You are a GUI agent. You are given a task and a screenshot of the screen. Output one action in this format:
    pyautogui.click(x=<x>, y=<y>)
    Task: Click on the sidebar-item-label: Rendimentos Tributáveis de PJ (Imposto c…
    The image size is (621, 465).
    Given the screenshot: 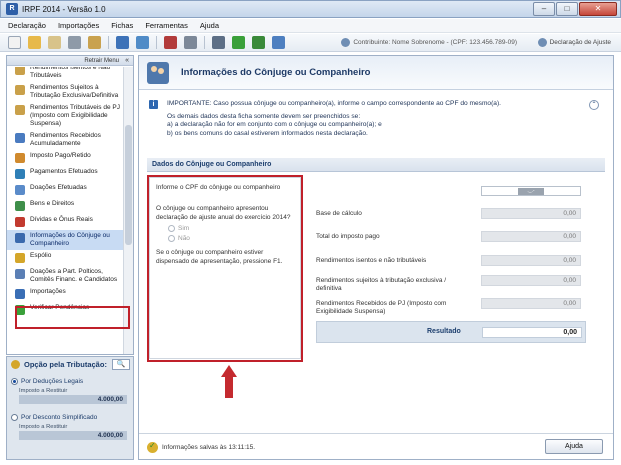 What is the action you would take?
    pyautogui.click(x=75, y=115)
    